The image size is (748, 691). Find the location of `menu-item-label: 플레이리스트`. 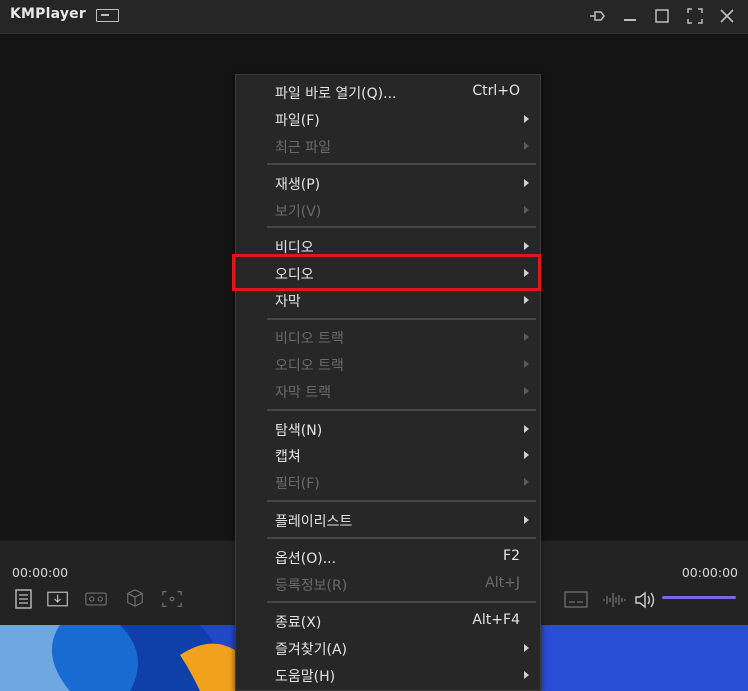

menu-item-label: 플레이리스트 is located at coordinates (314, 522).